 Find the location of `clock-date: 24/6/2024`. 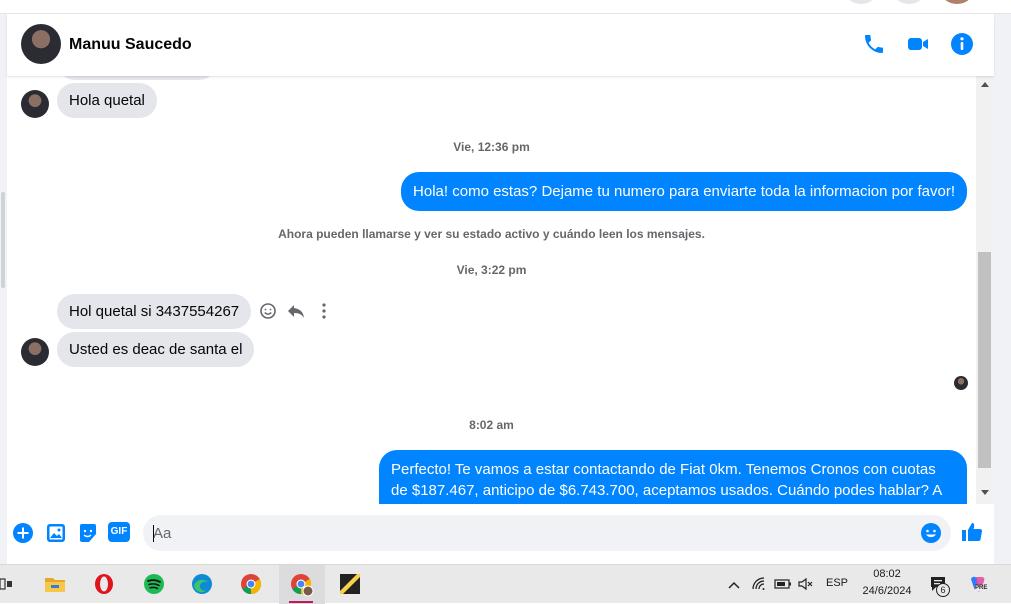

clock-date: 24/6/2024 is located at coordinates (887, 591).